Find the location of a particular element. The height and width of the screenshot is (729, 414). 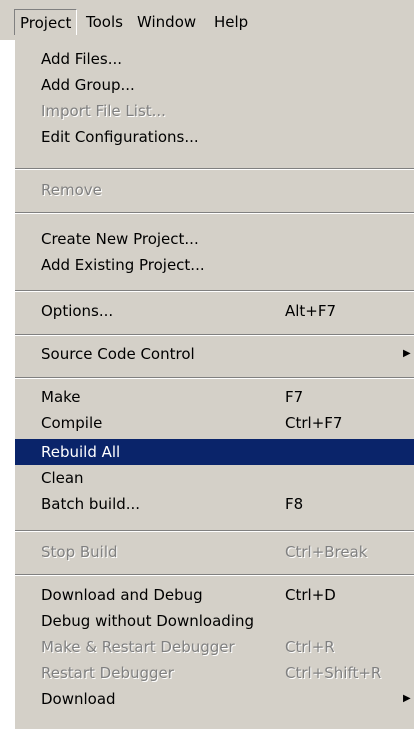

menu-item-make-restart-debugger: Make & Restart Debugger Ctrl+R is located at coordinates (214, 647).